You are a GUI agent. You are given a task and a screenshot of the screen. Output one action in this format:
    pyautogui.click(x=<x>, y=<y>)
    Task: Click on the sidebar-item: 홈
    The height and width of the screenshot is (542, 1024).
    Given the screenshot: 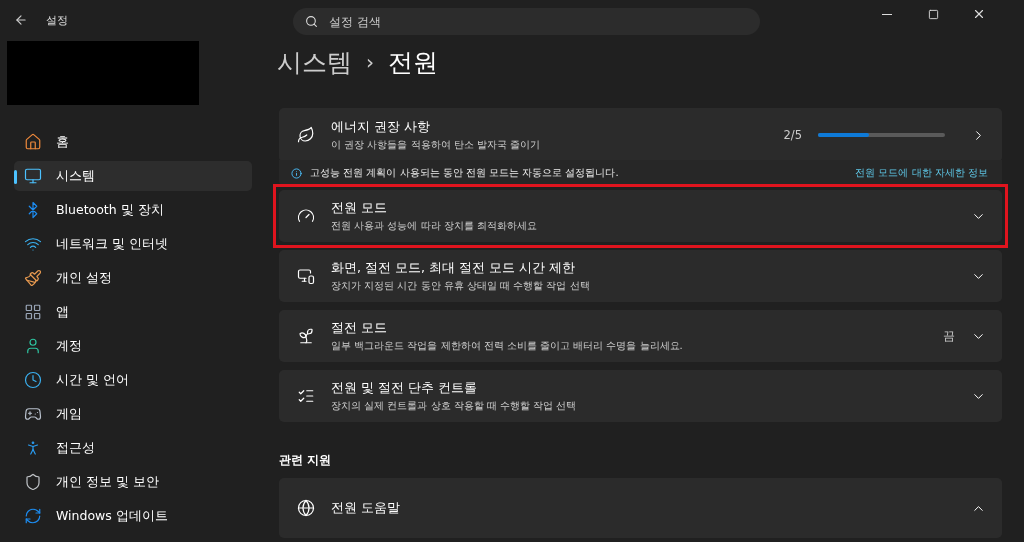 What is the action you would take?
    pyautogui.click(x=133, y=142)
    